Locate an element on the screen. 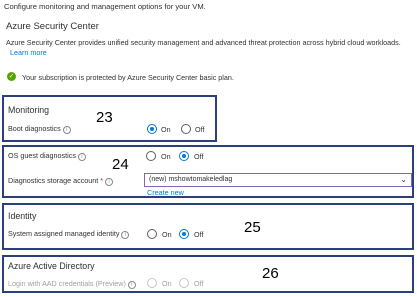  learn-more-link: Learn more is located at coordinates (28, 52).